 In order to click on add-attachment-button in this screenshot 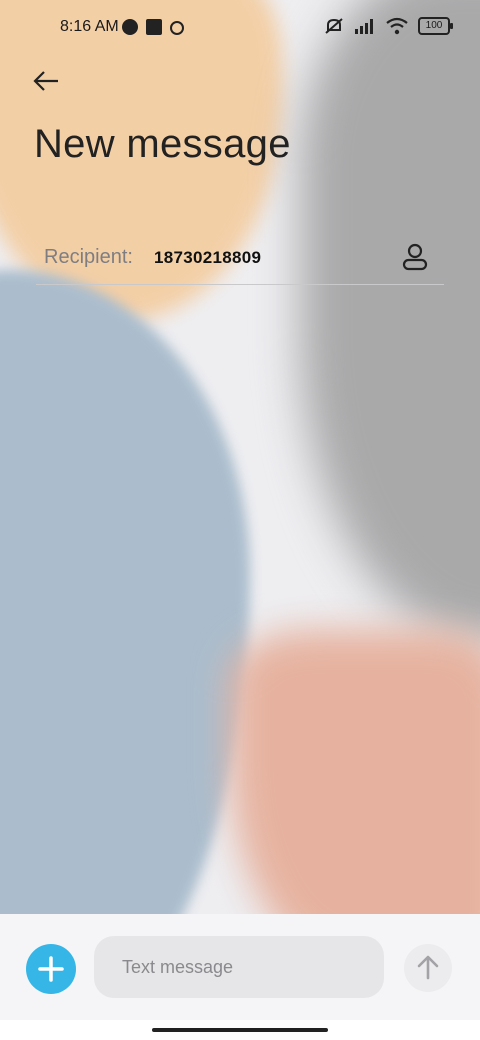, I will do `click(51, 969)`.